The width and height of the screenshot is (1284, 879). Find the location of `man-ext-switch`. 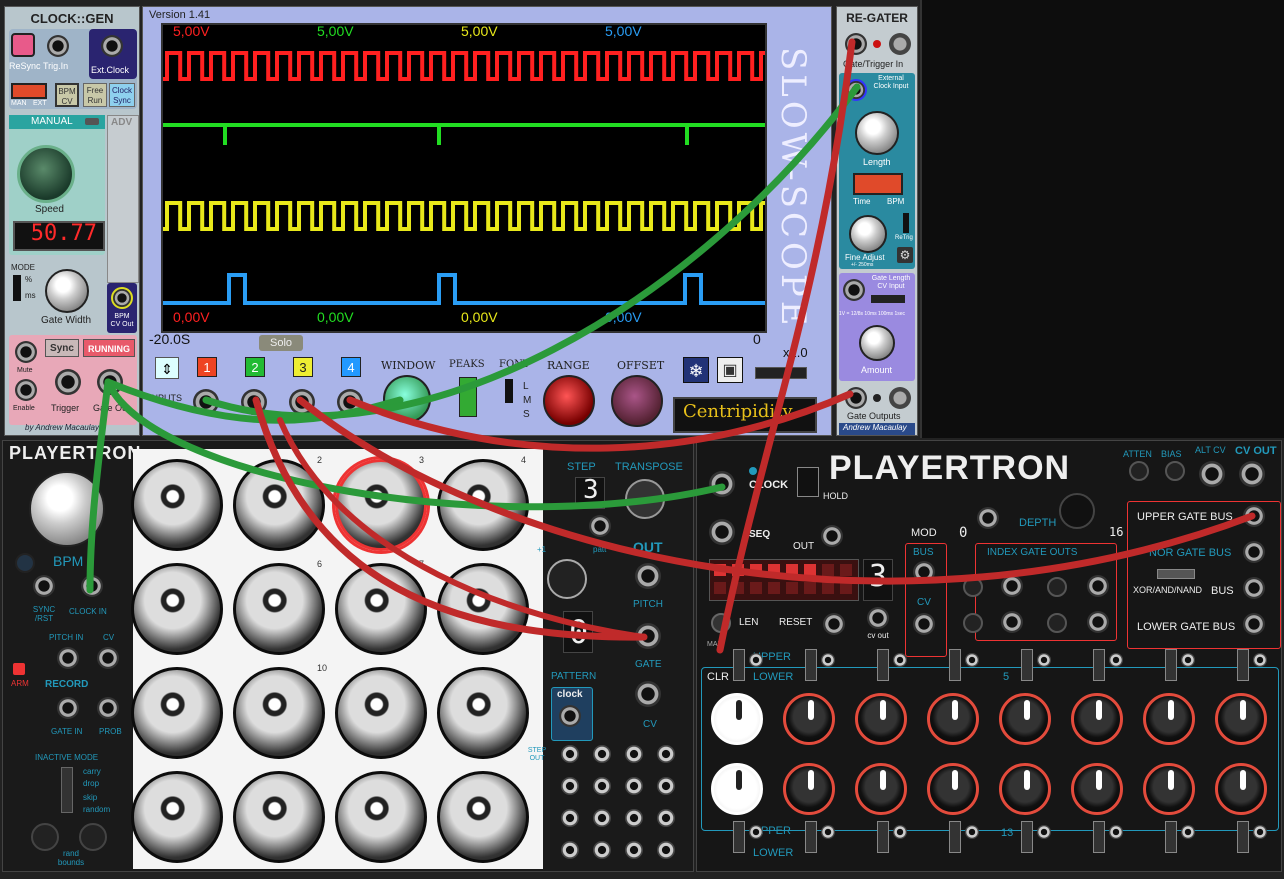

man-ext-switch is located at coordinates (29, 91).